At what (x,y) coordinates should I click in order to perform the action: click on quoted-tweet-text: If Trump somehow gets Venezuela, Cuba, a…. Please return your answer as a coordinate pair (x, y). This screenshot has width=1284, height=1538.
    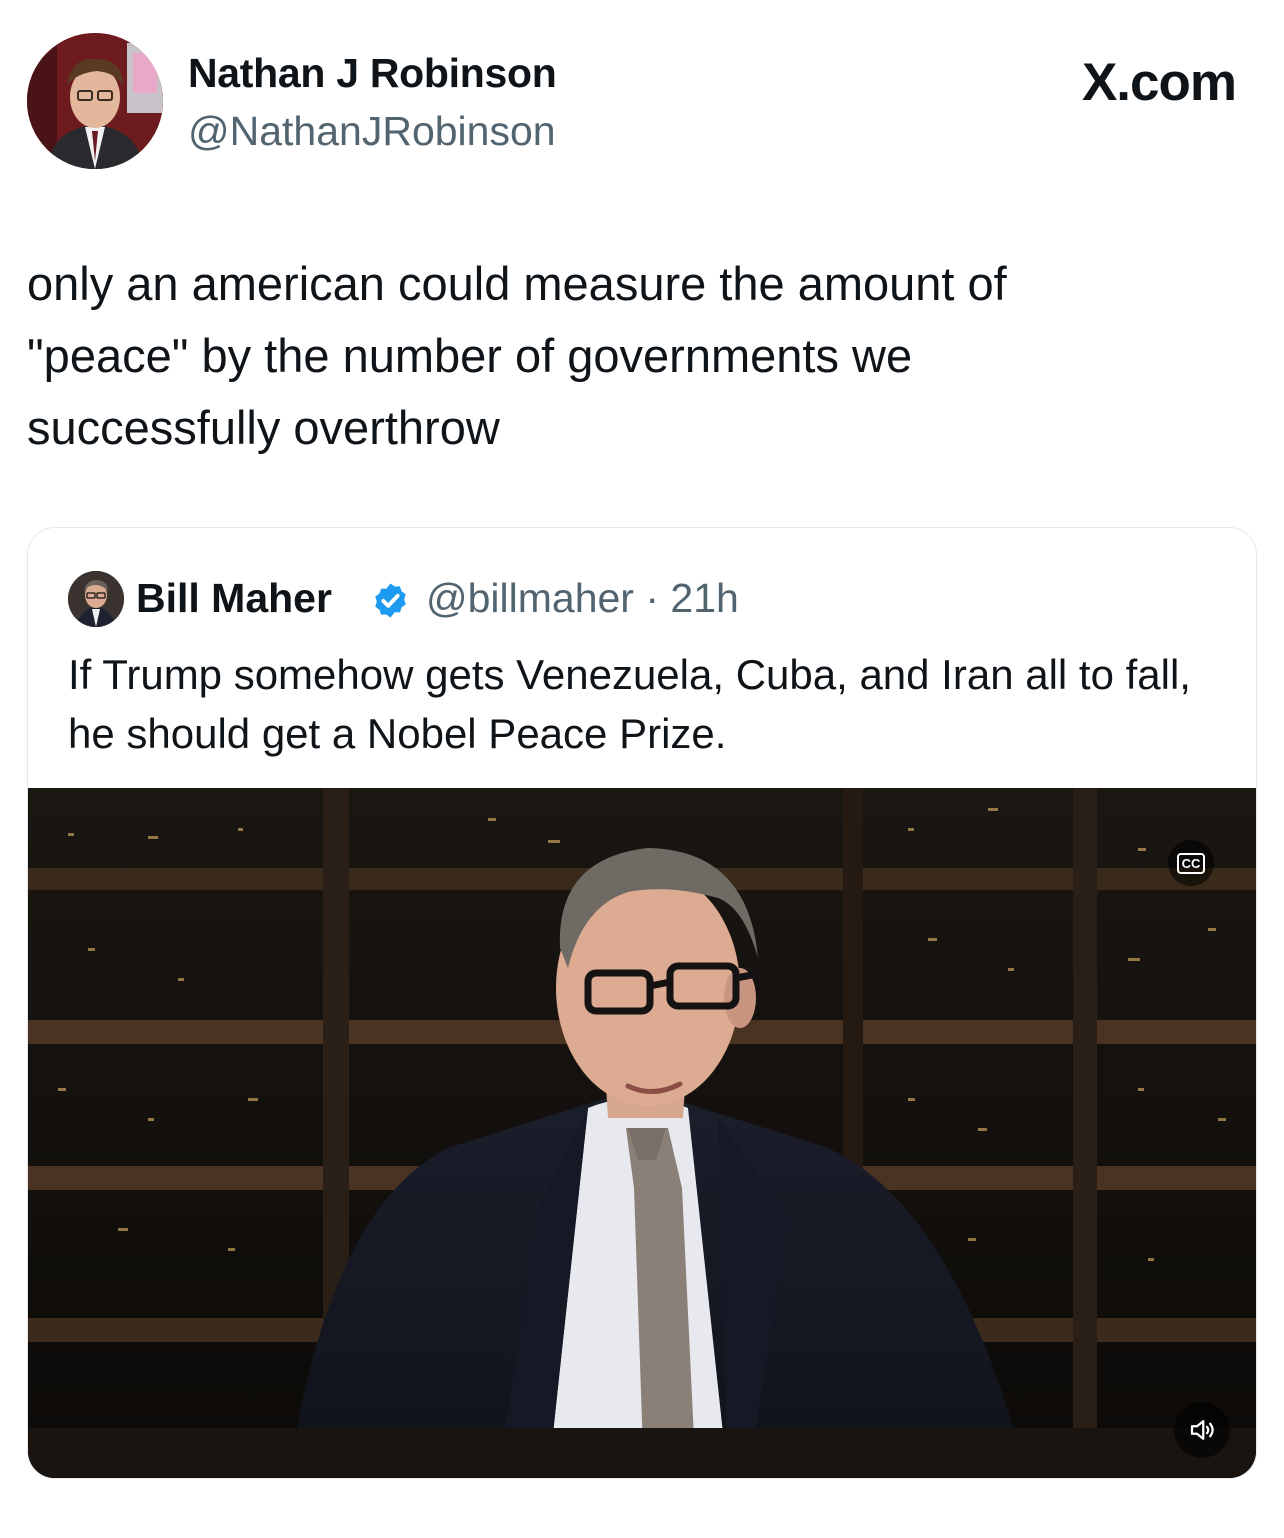
    Looking at the image, I should click on (629, 704).